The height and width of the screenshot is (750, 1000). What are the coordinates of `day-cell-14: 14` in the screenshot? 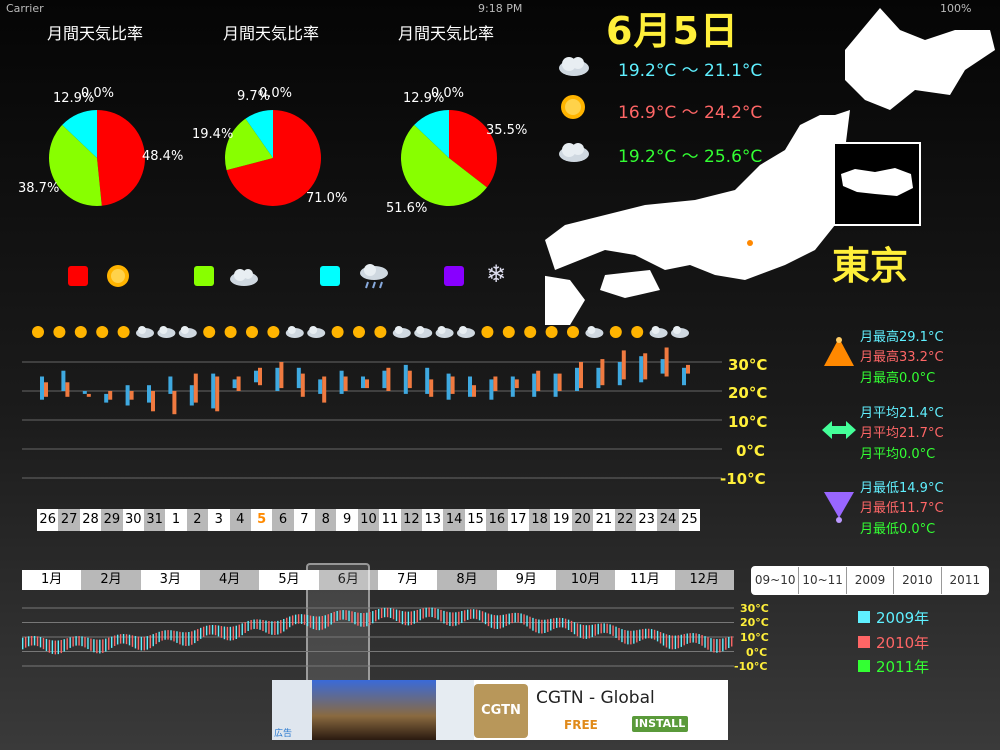 It's located at (454, 520).